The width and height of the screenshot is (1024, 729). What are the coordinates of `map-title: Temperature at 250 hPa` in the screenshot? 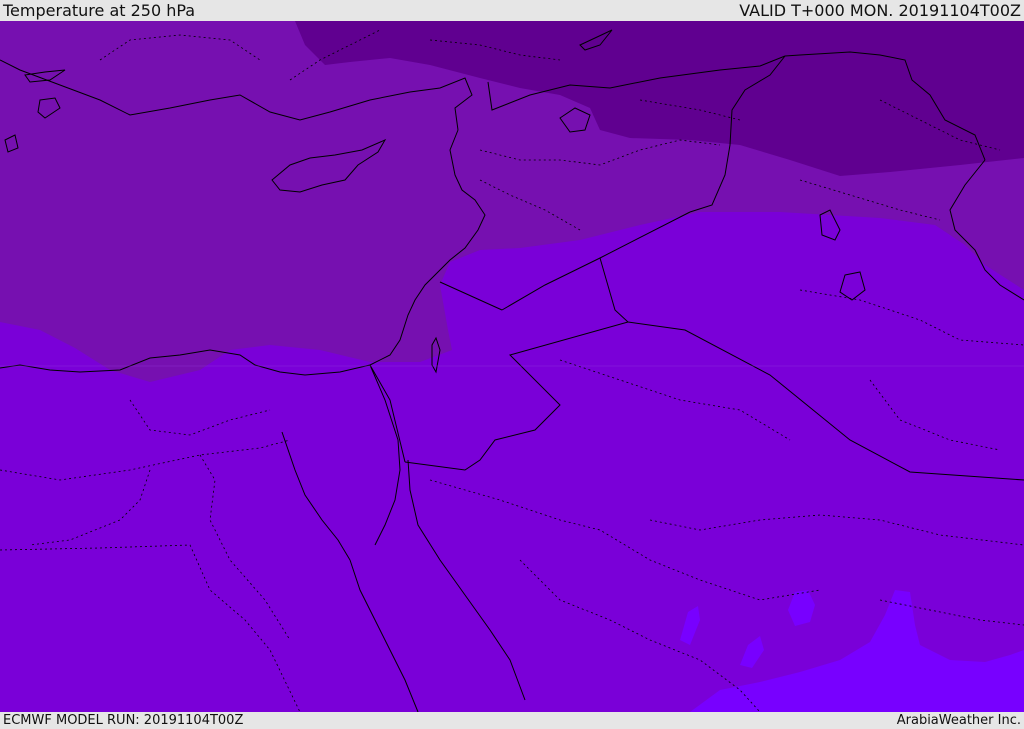 It's located at (99, 10).